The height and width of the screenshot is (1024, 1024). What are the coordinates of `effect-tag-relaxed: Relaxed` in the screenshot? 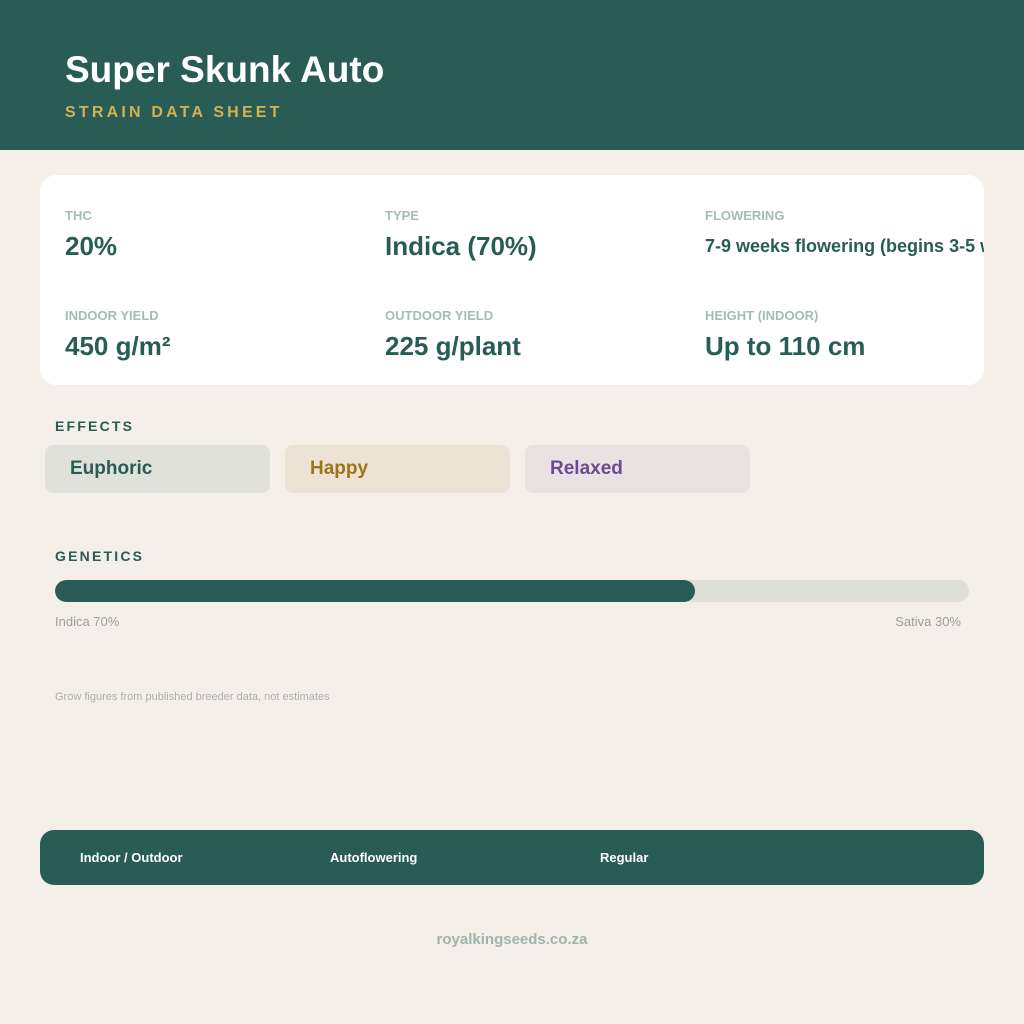 It's located at (637, 469).